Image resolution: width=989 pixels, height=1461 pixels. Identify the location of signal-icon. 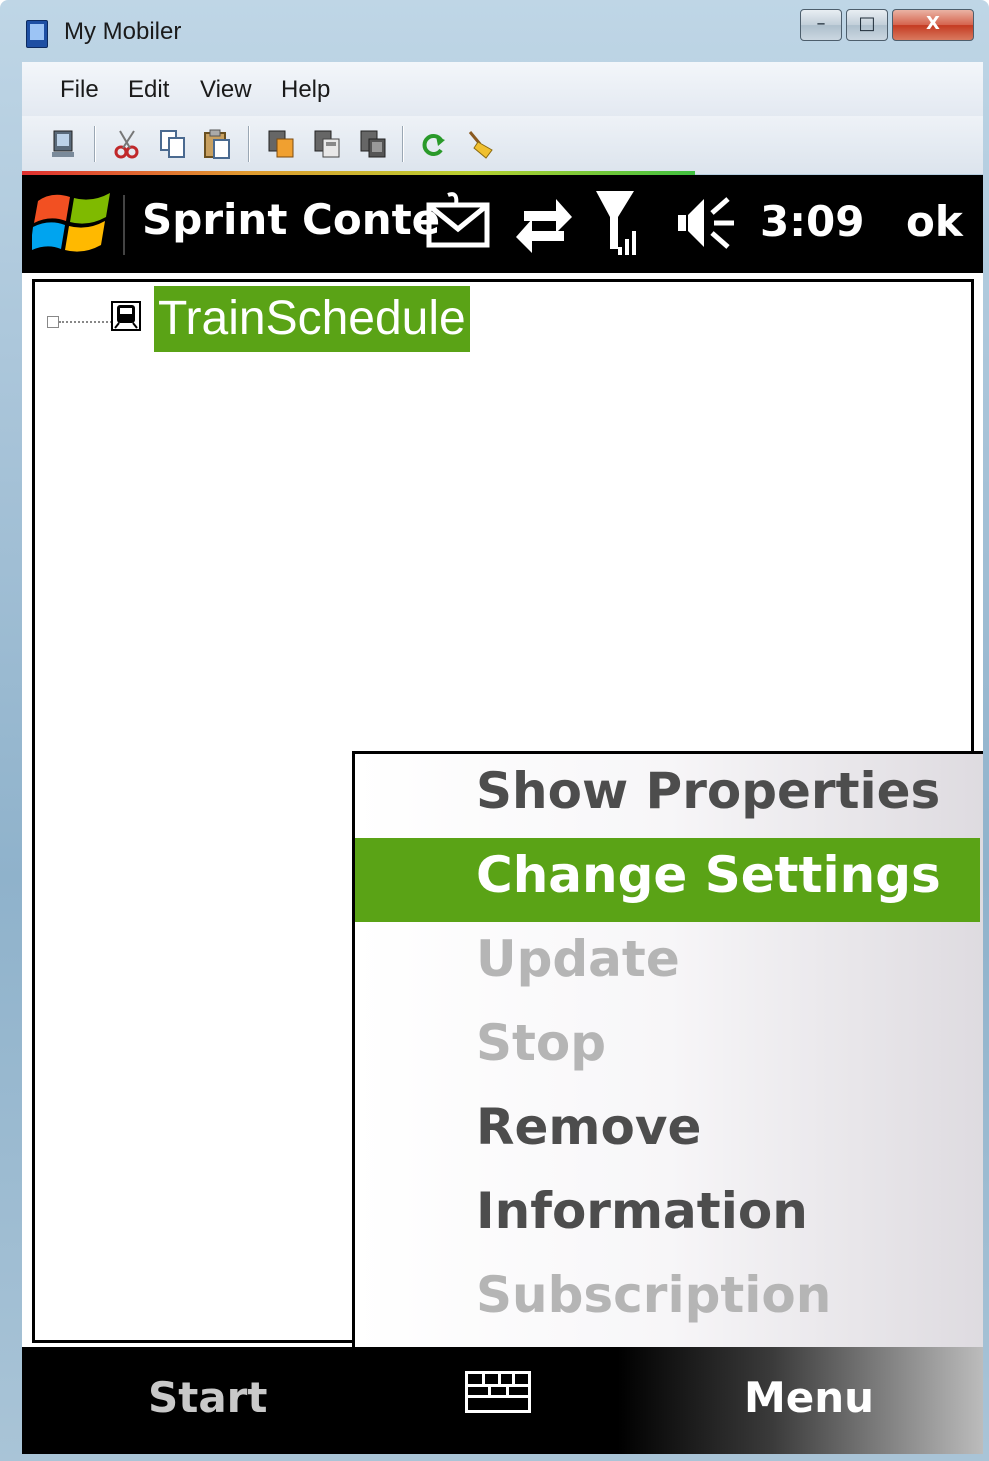
(617, 224).